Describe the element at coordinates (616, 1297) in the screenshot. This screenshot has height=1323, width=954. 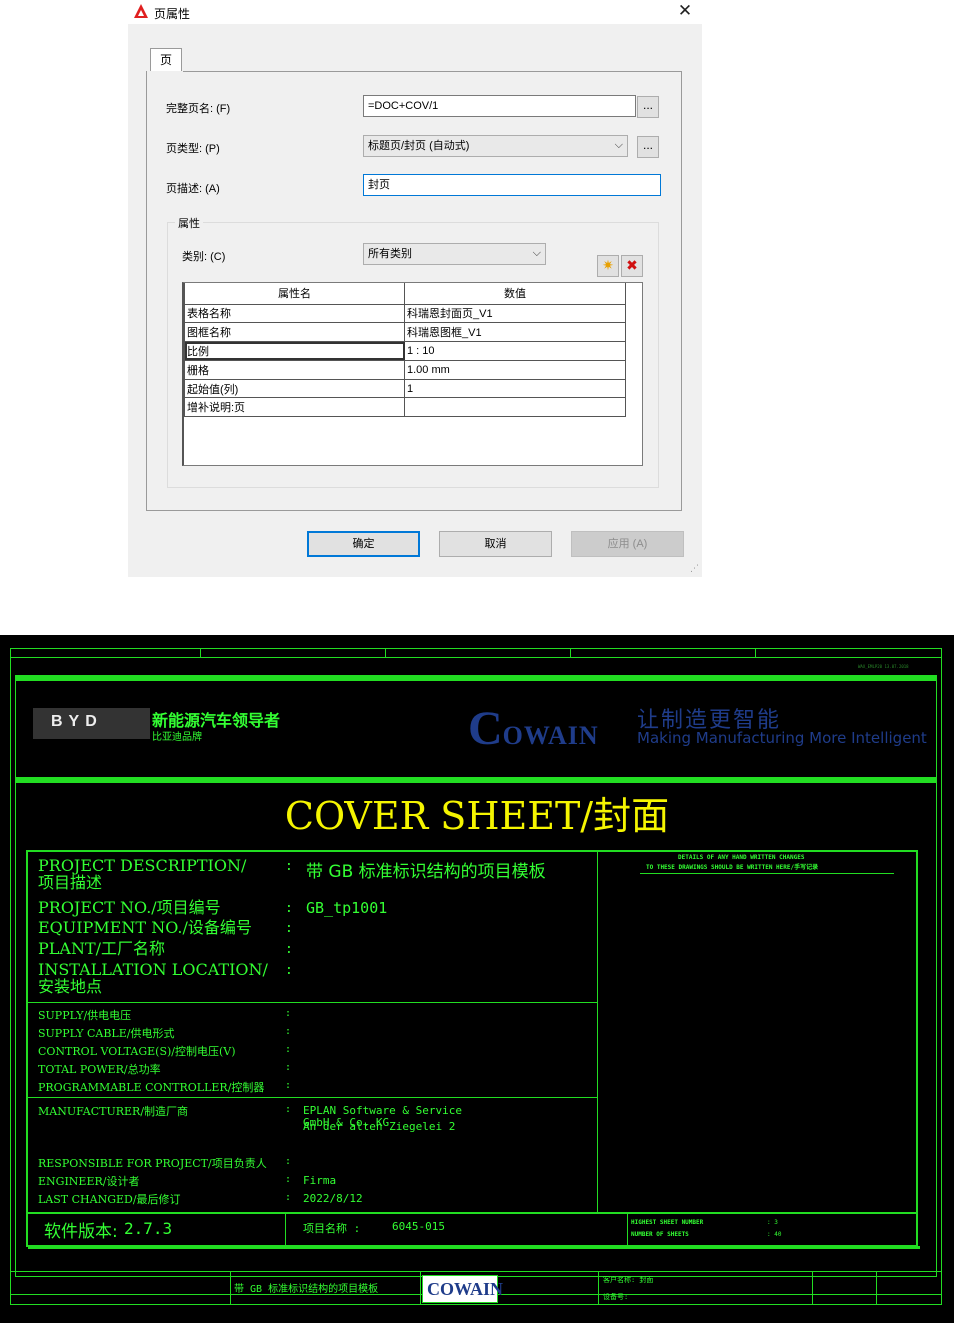
I see `footer-device: 设备号:` at that location.